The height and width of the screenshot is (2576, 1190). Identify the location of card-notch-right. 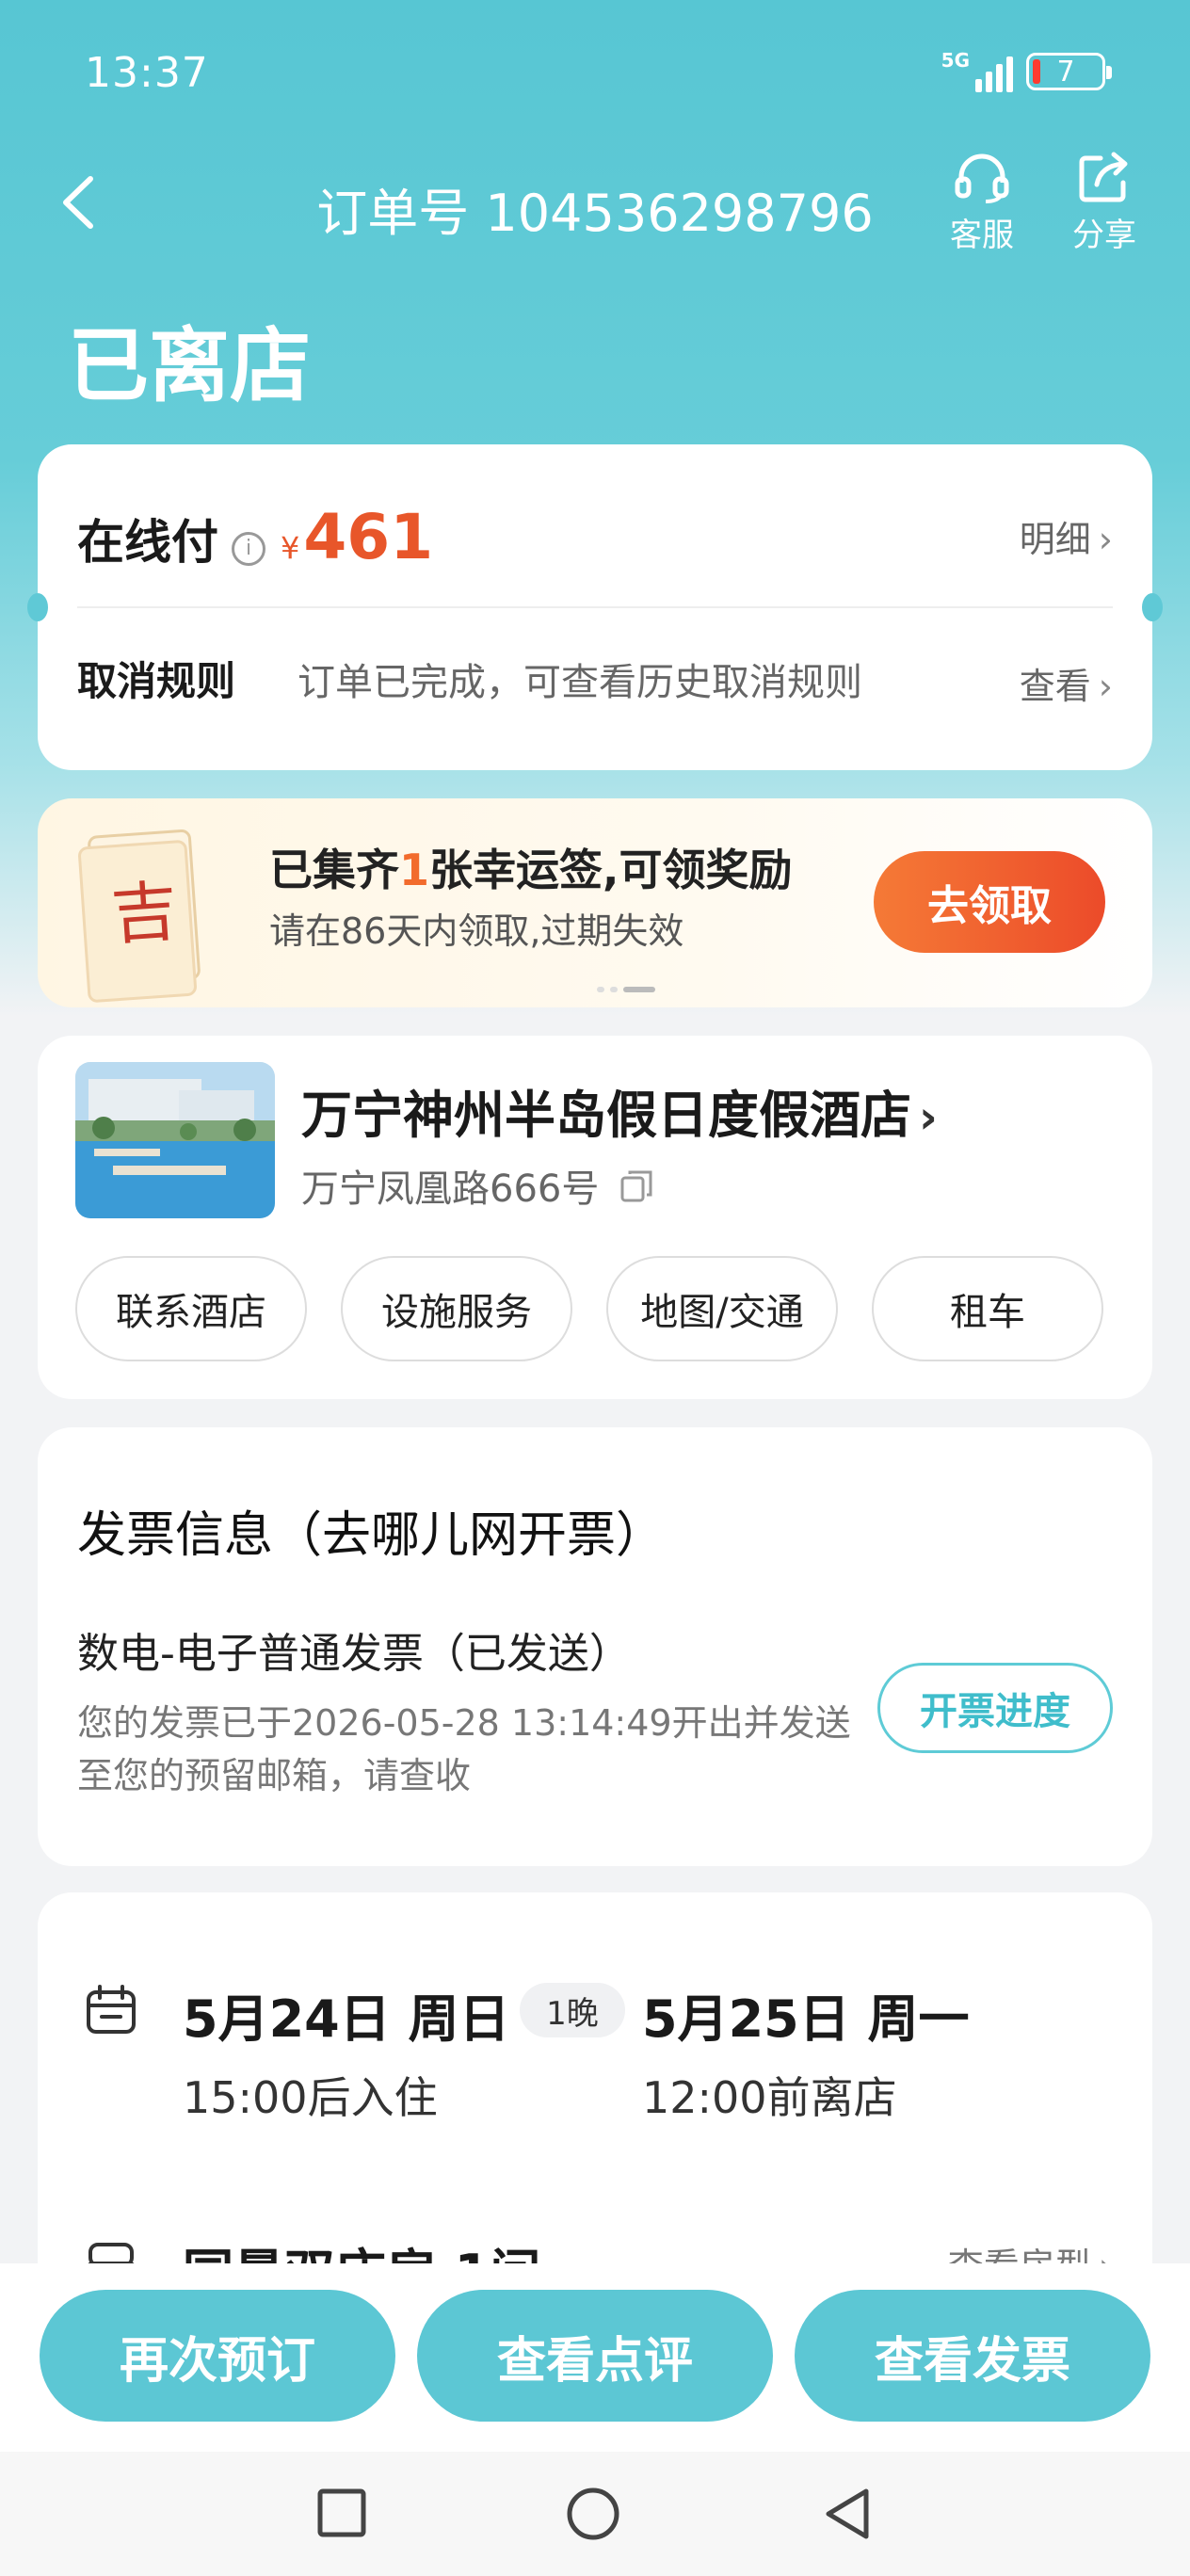
(1152, 607).